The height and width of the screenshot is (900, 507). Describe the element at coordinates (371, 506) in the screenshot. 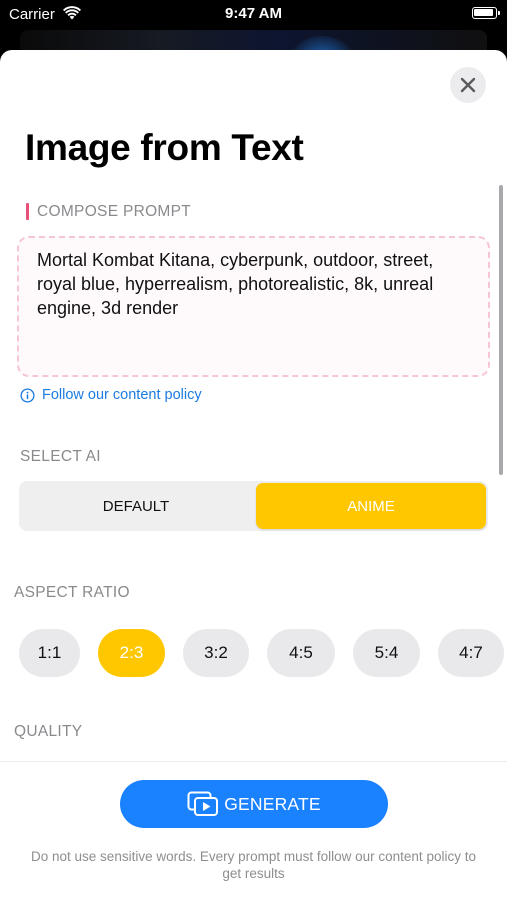

I see `ai-option-anime: ANIME` at that location.